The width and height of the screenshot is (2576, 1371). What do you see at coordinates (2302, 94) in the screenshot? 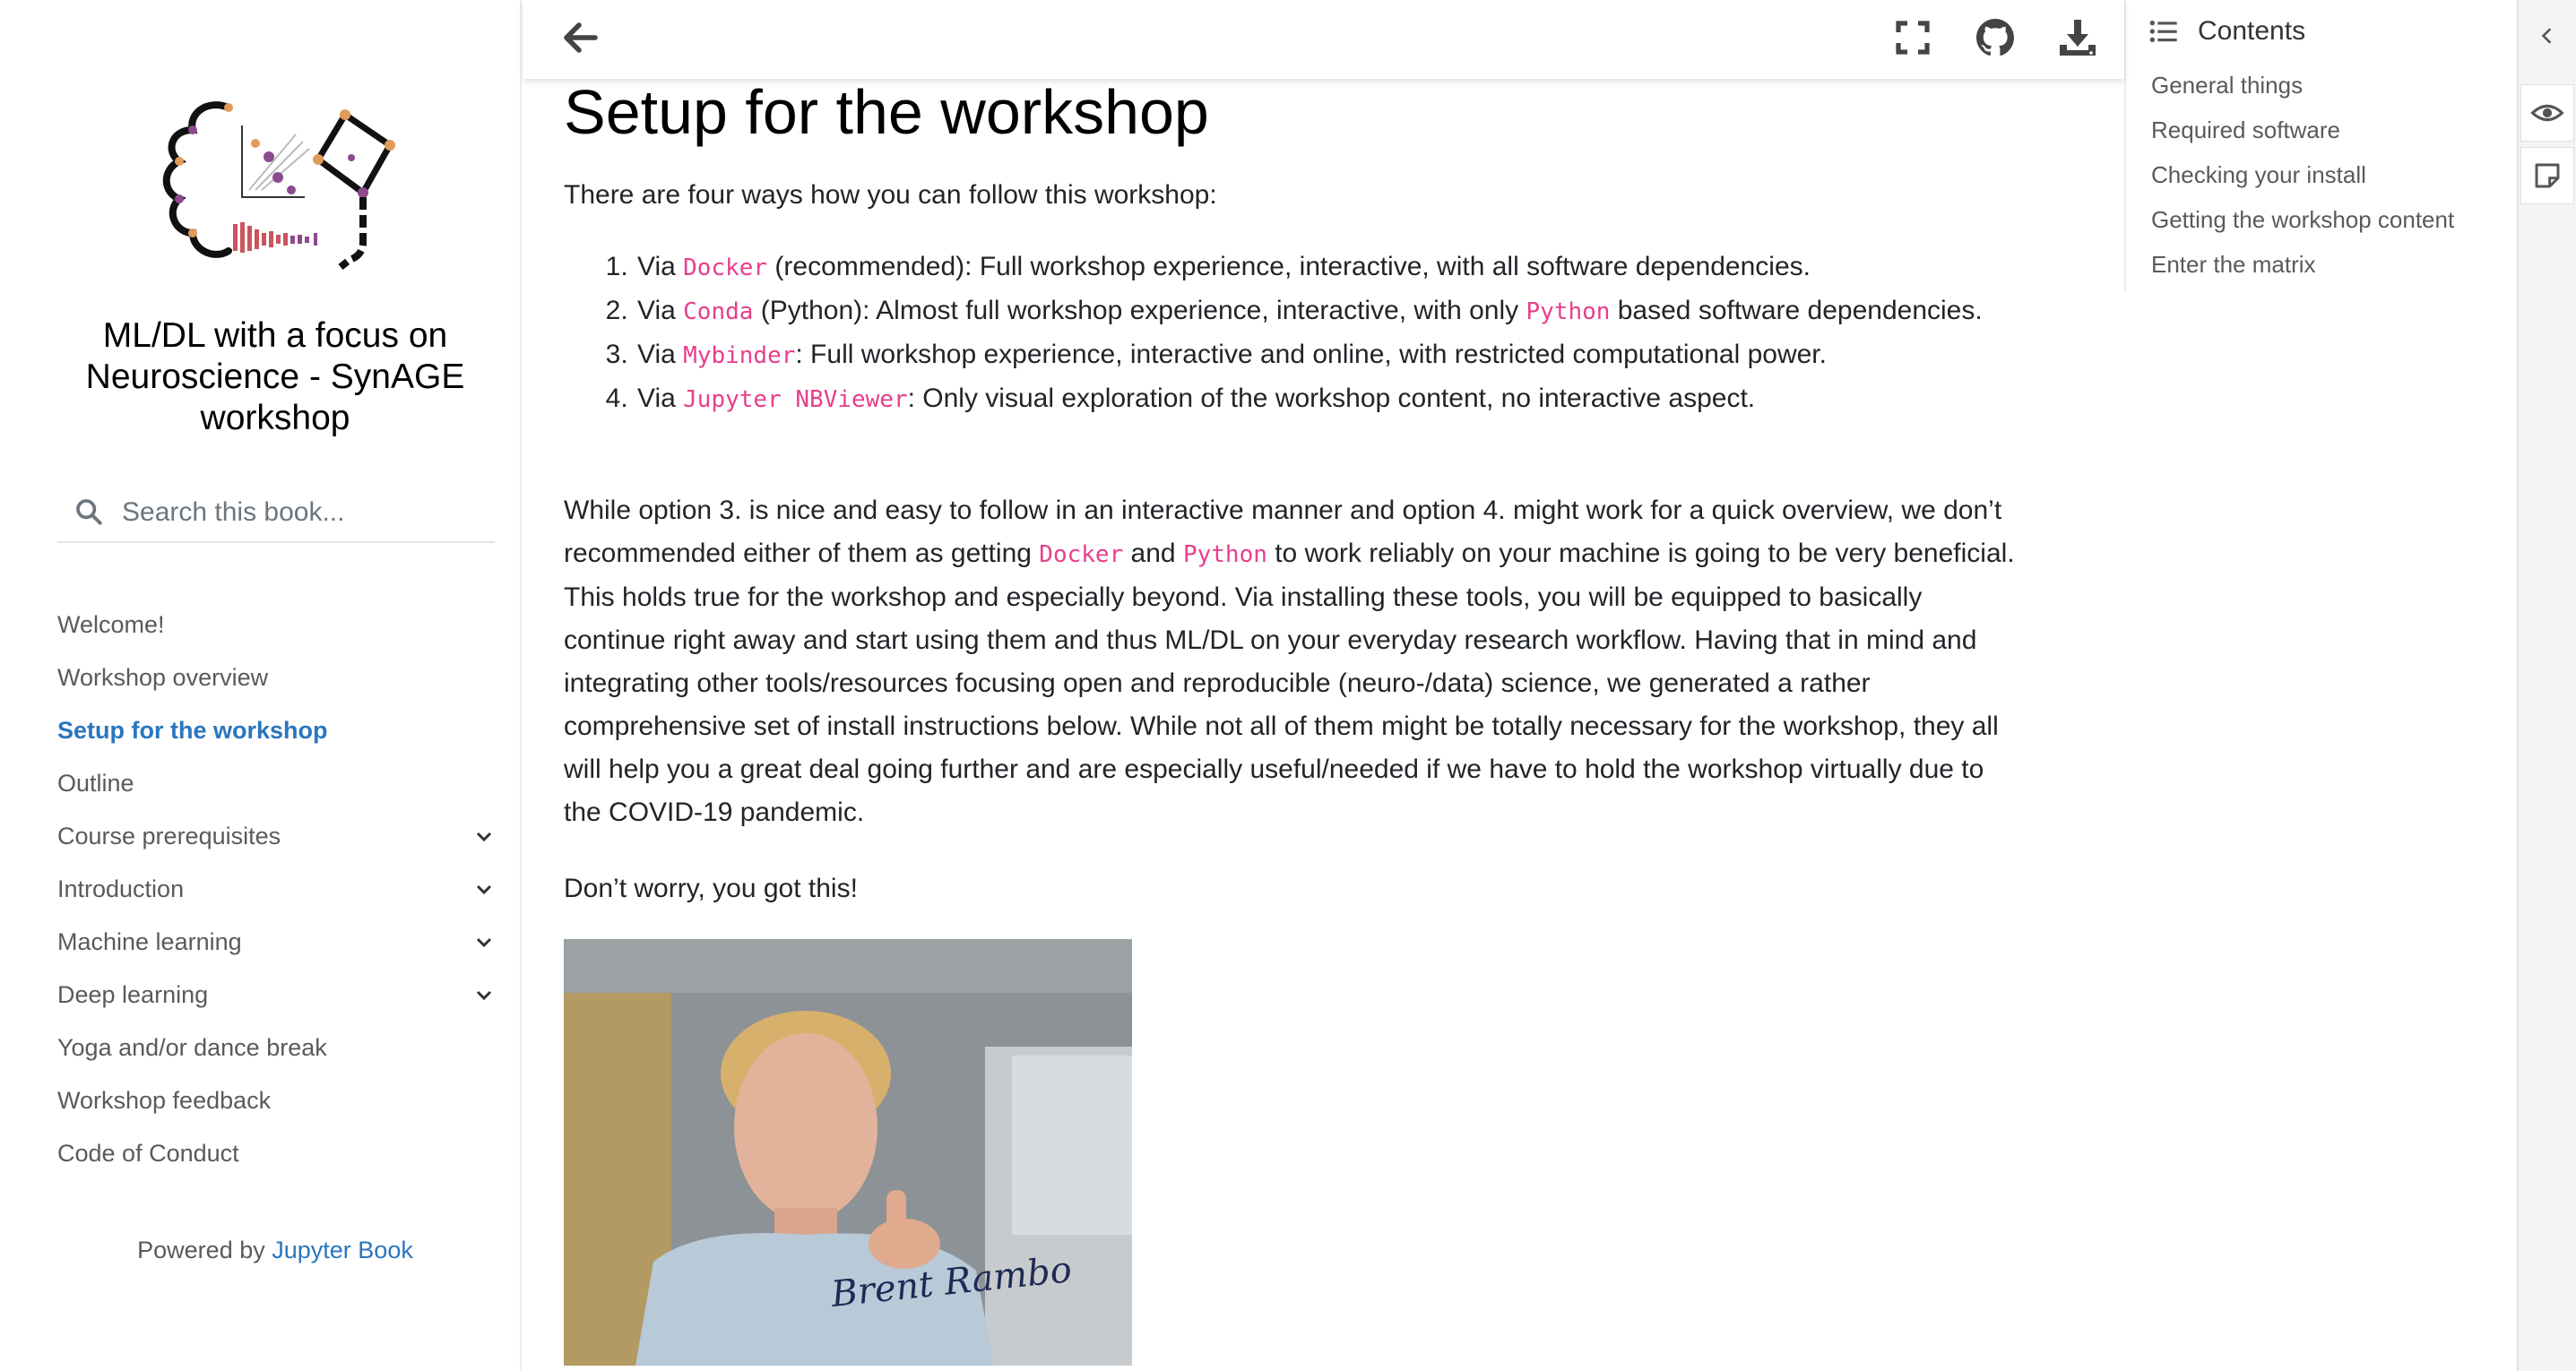
I see `toc-item-general-things: General things` at bounding box center [2302, 94].